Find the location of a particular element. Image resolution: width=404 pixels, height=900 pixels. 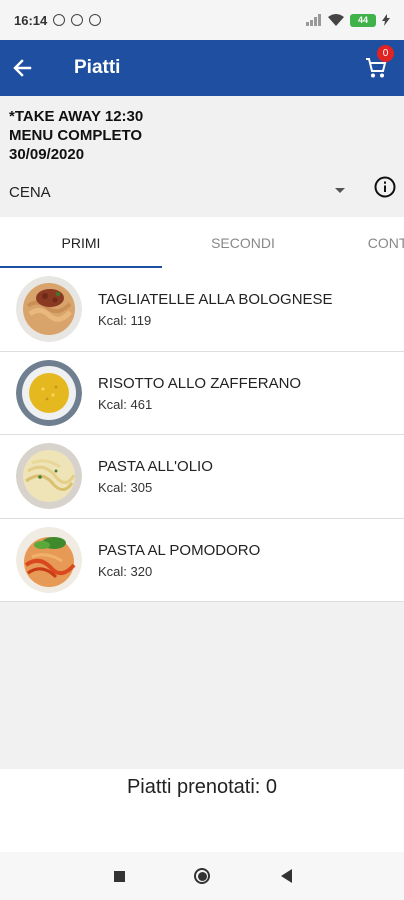

order-type: *TAKE AWAY 12:30 is located at coordinates (76, 116).